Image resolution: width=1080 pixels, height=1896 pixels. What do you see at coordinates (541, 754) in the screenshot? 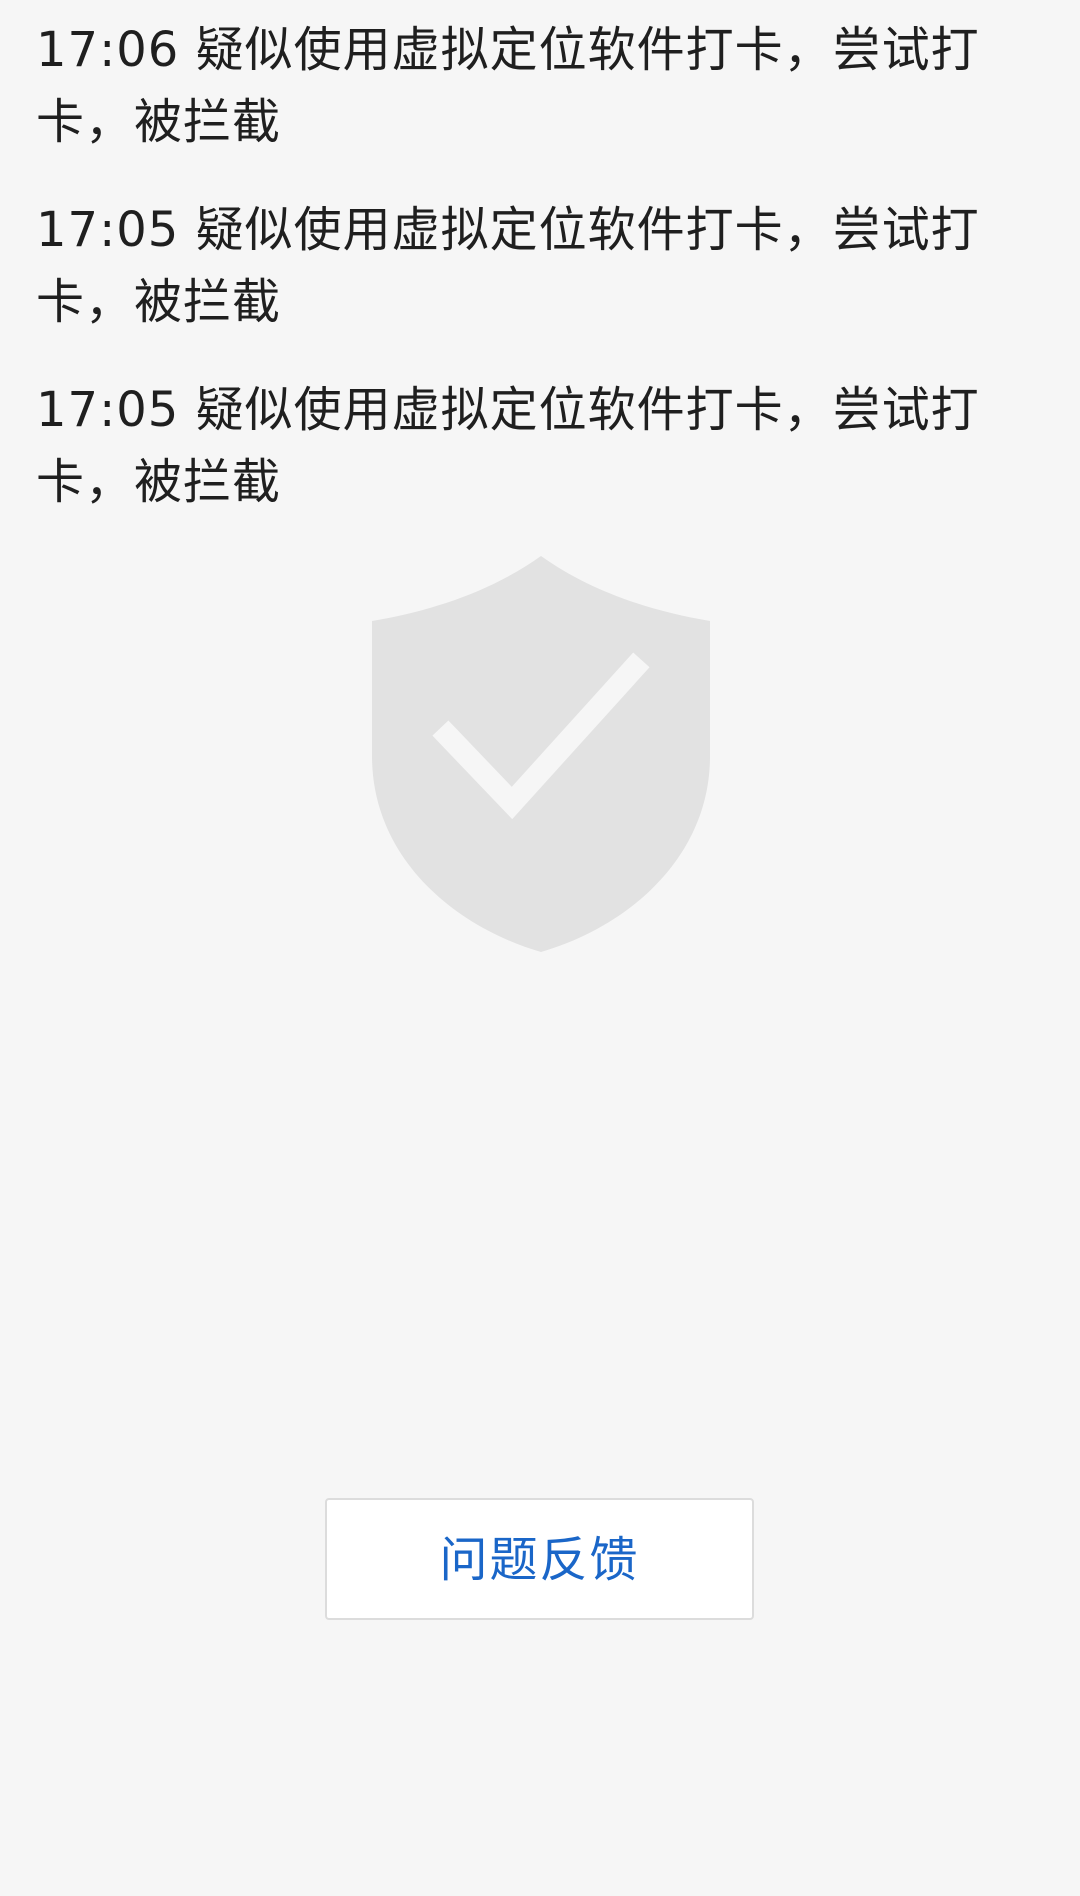
I see `shield-check-icon` at bounding box center [541, 754].